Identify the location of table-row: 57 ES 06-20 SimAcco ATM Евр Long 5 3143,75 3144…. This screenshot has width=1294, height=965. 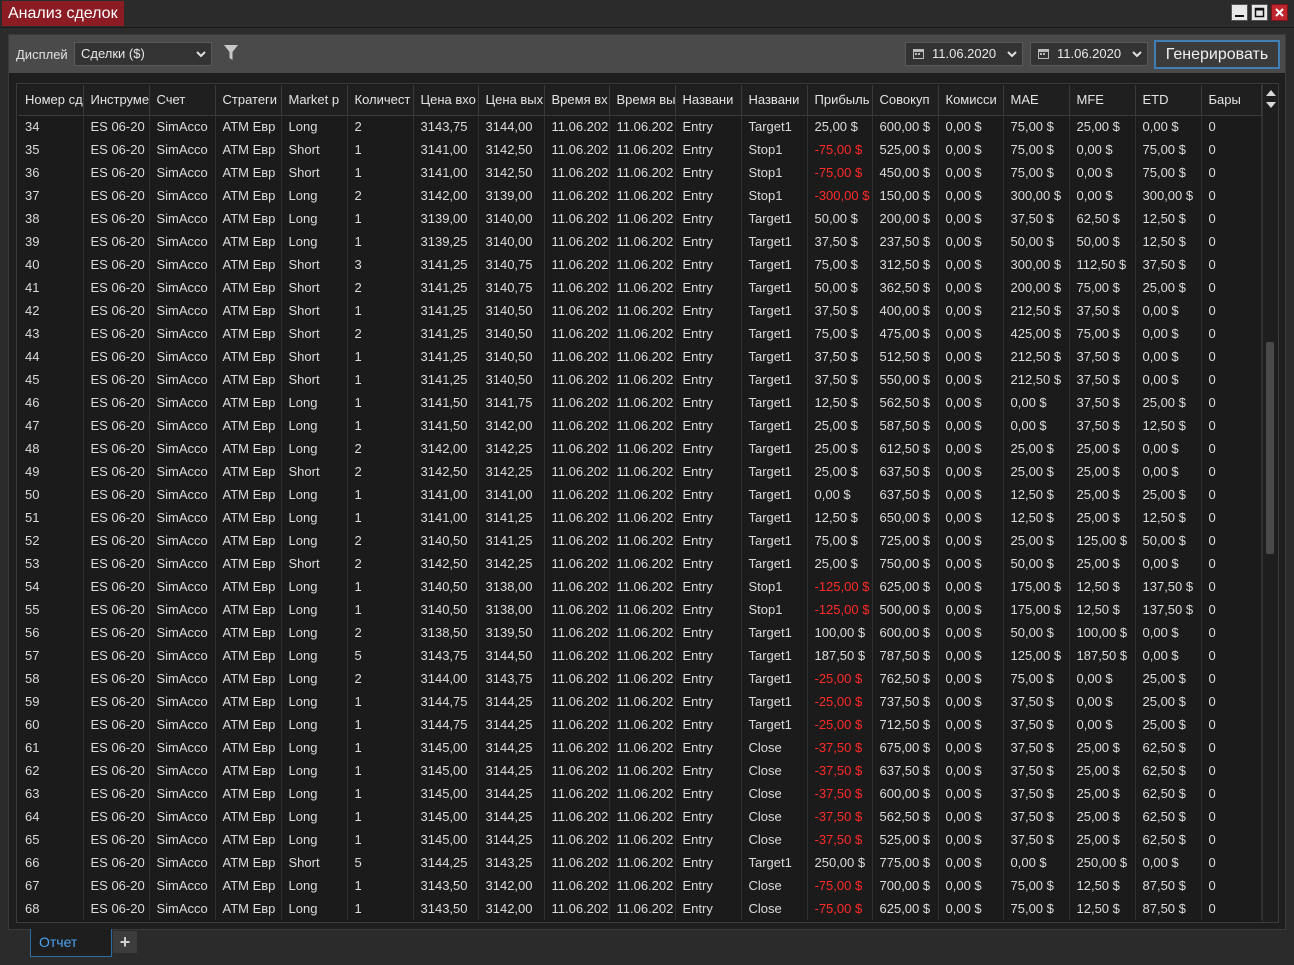
(640, 655).